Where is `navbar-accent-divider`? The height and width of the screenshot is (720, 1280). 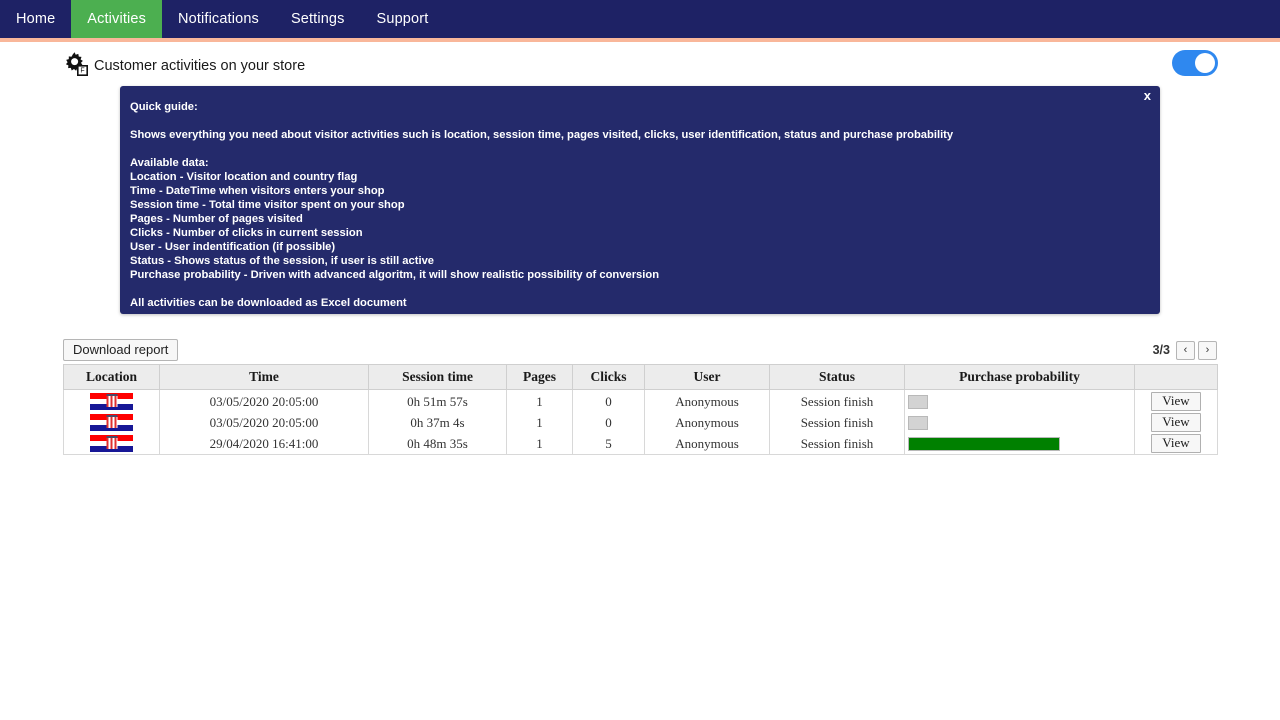
navbar-accent-divider is located at coordinates (640, 40).